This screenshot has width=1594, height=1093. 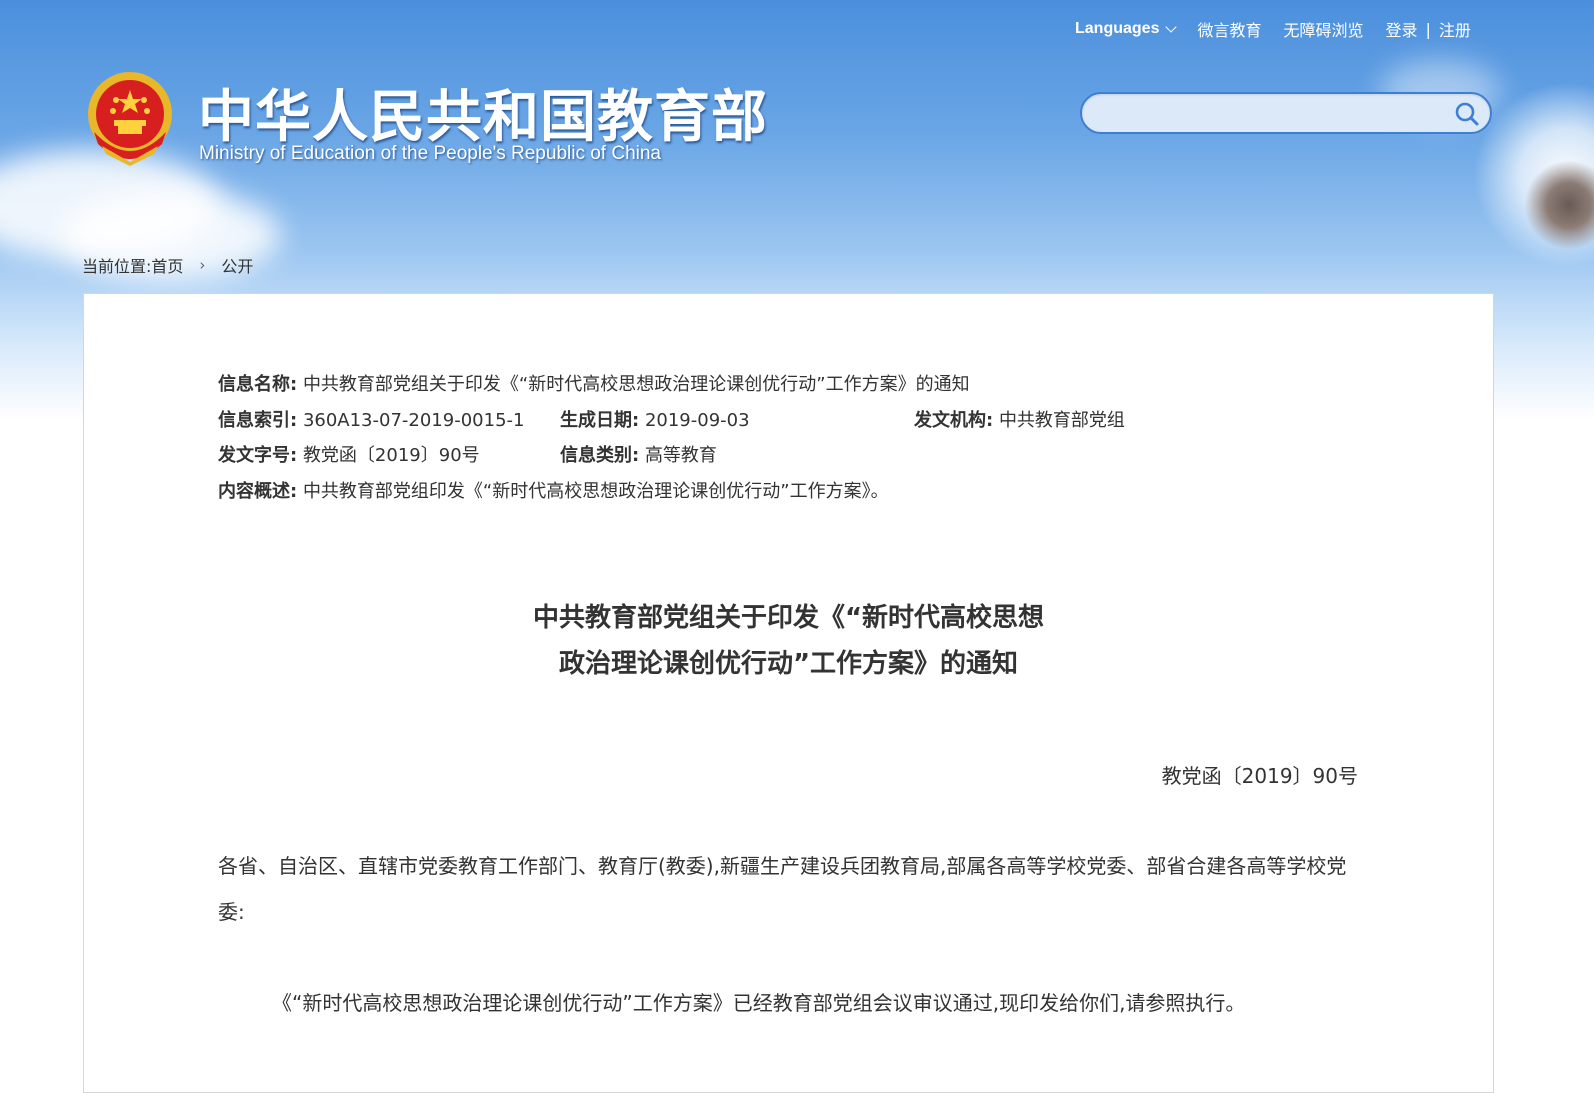 I want to click on meta-label-summary: 内容概述:, so click(x=258, y=491).